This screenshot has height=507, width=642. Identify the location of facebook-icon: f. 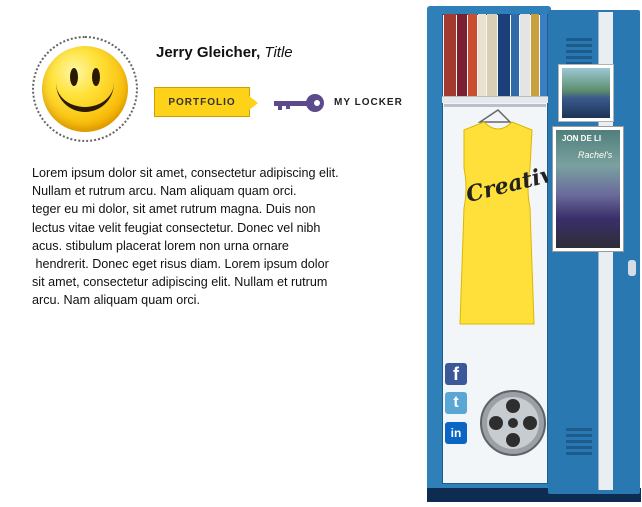
(456, 374).